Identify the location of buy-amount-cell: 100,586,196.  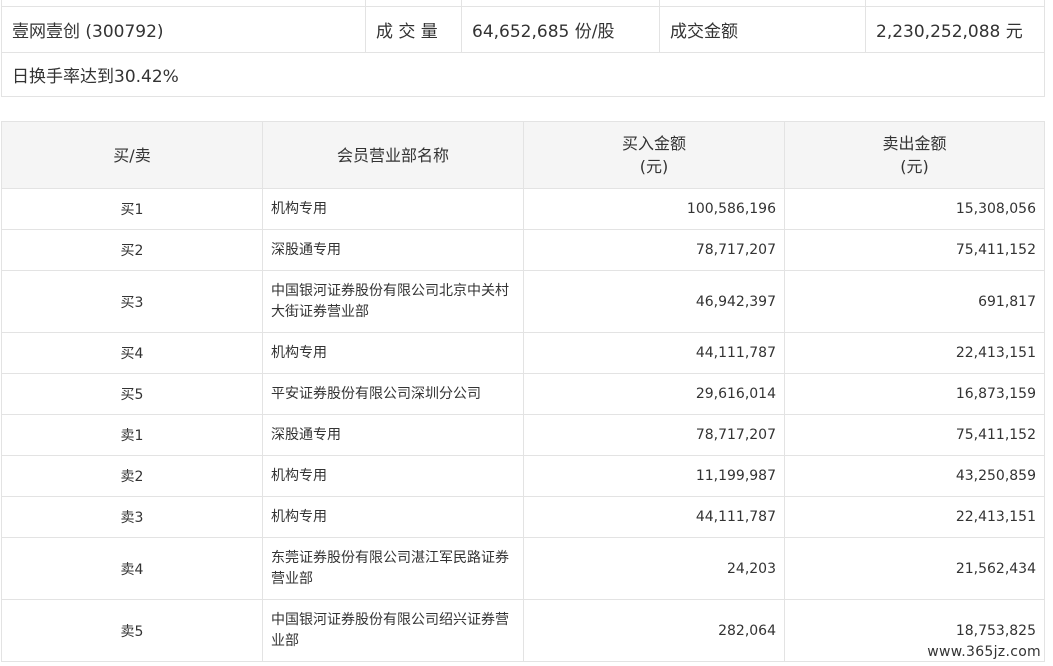
(654, 209).